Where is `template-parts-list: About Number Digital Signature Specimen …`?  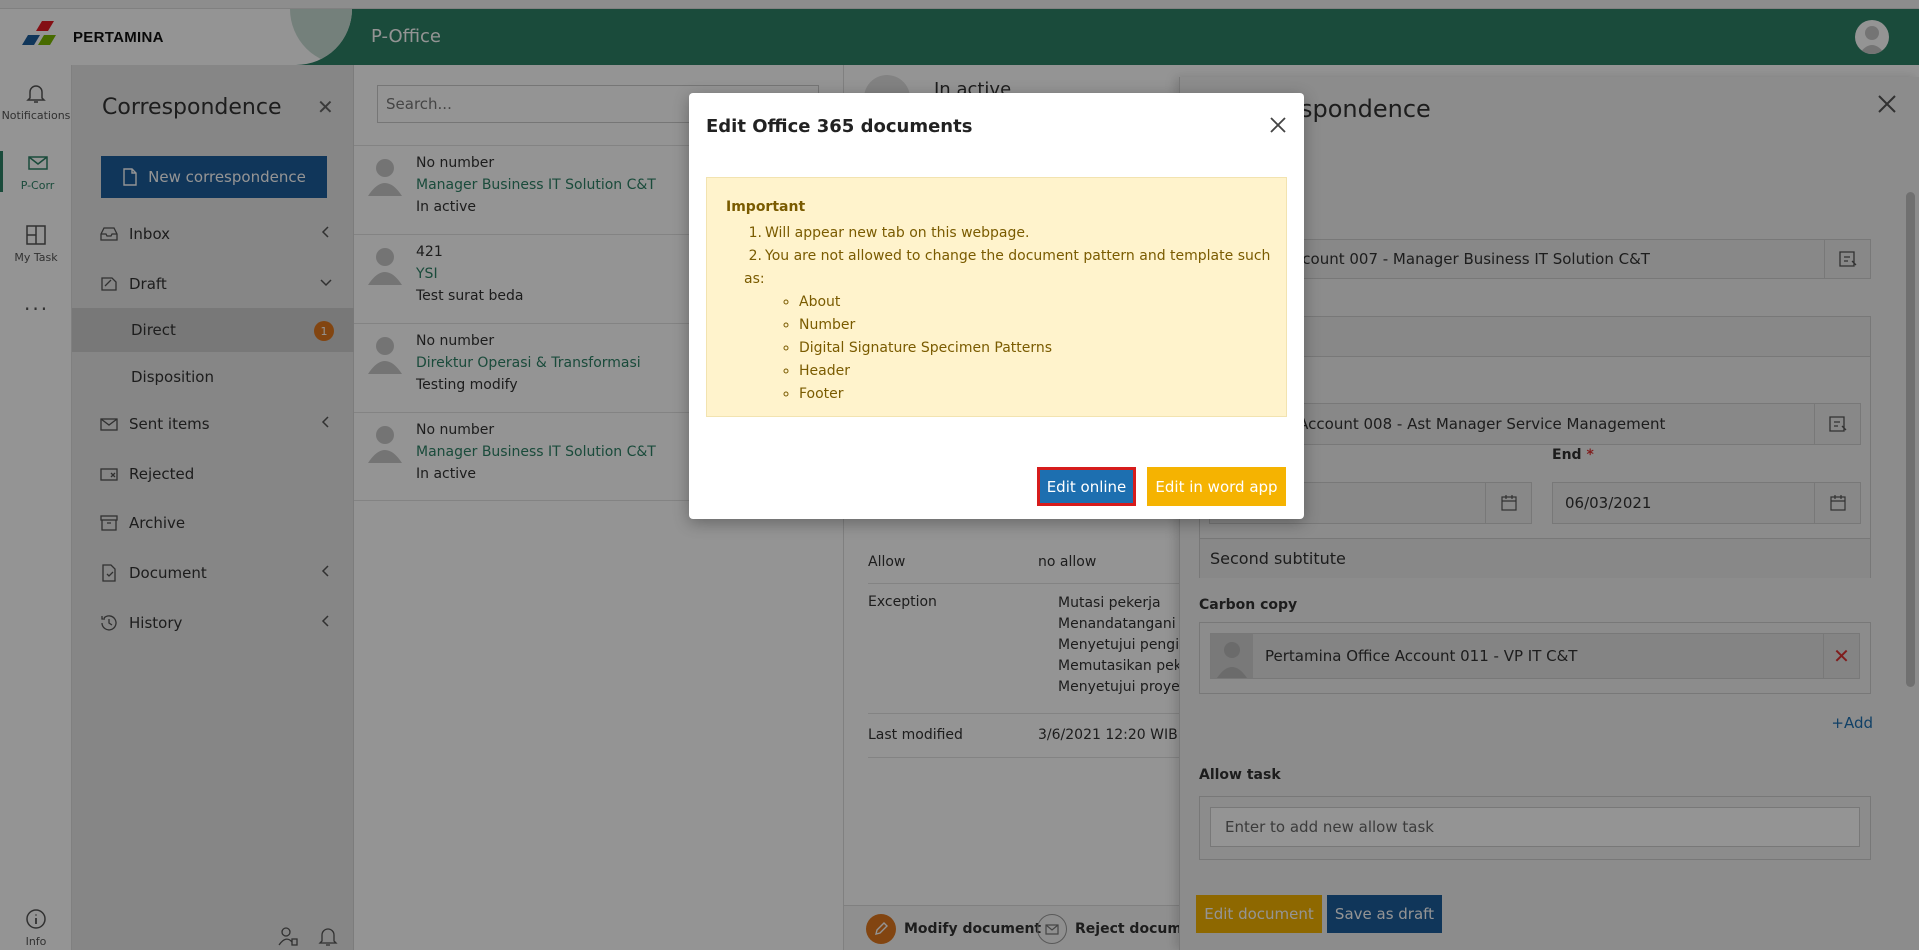
template-parts-list: About Number Digital Signature Specimen … is located at coordinates (1042, 348).